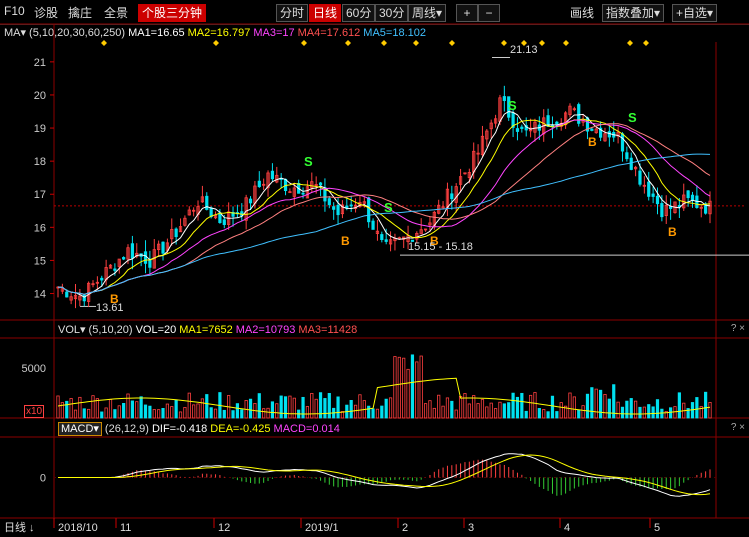 This screenshot has height=537, width=749. What do you see at coordinates (388, 207) in the screenshot?
I see `sell-signal: S` at bounding box center [388, 207].